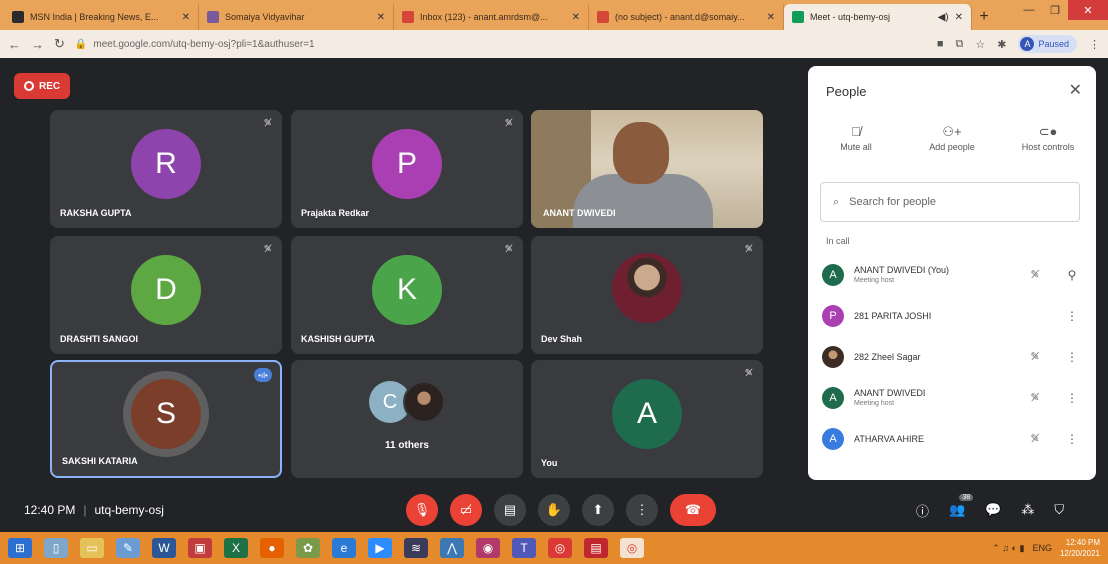 This screenshot has width=1108, height=564. Describe the element at coordinates (213, 17) in the screenshot. I see `somaiya-favicon-icon` at that location.